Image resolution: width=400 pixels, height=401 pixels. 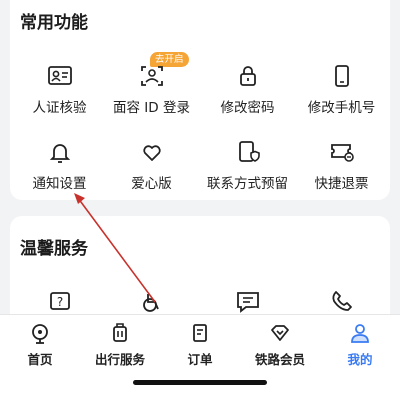 I want to click on change-password-button: 修改密码, so click(x=247, y=92).